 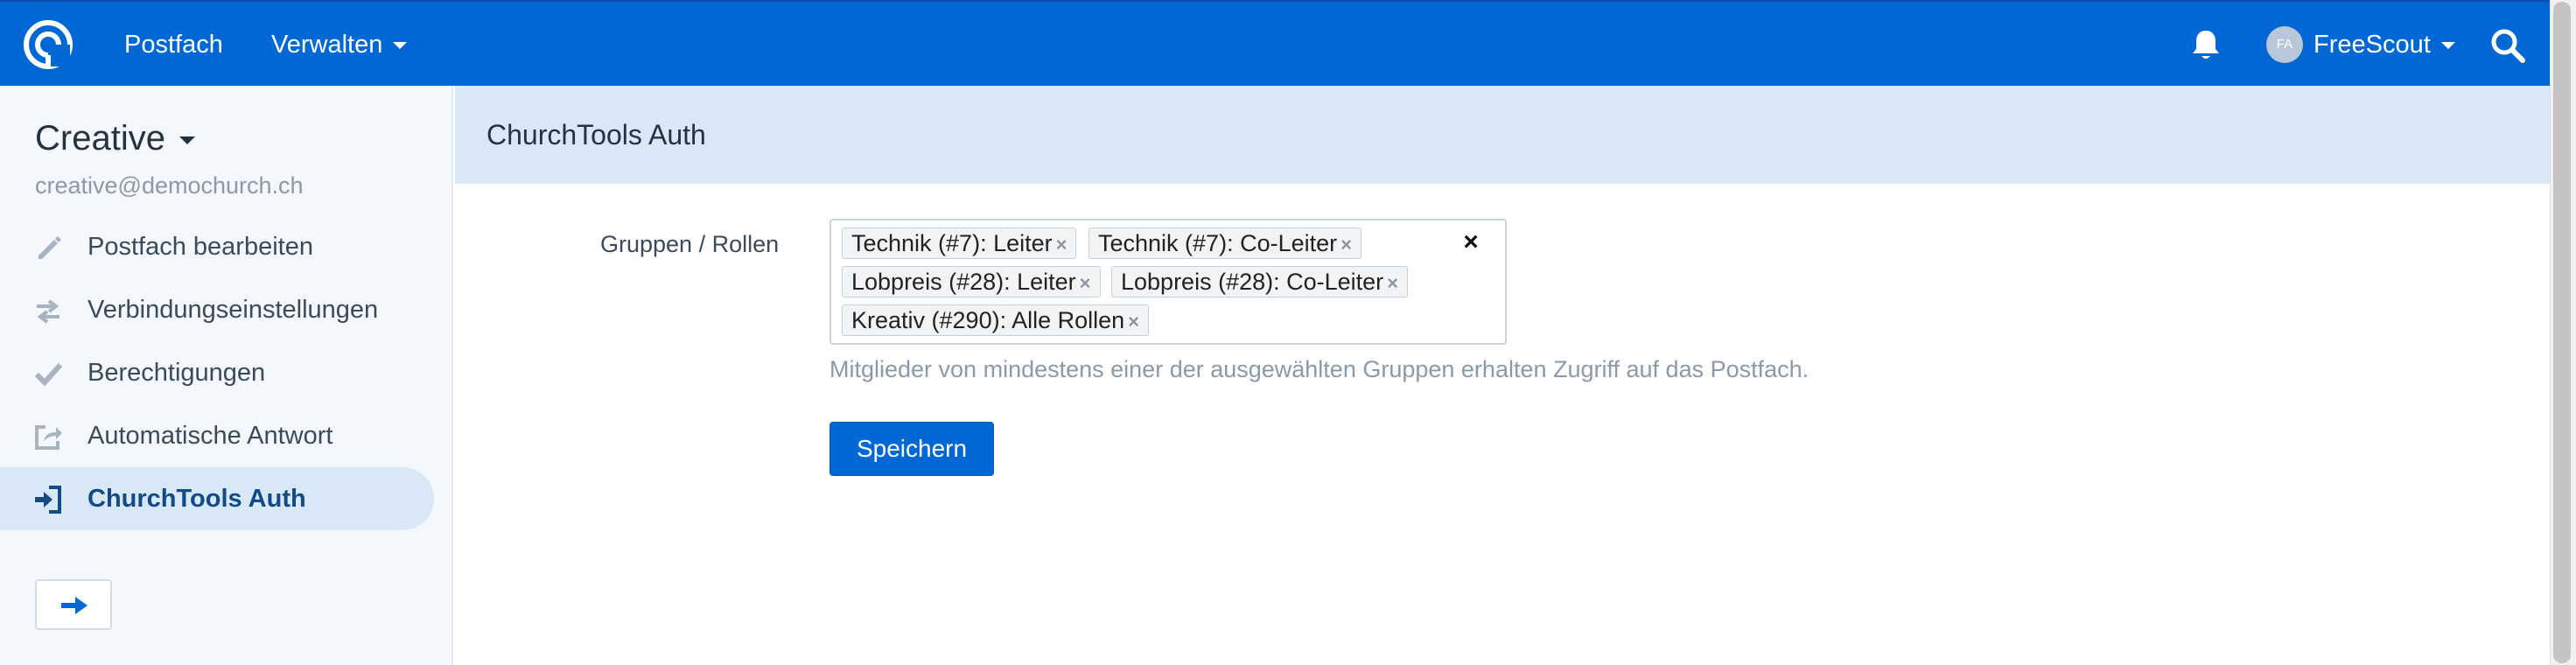 What do you see at coordinates (1502, 135) in the screenshot?
I see `section-header: ChurchTools Auth` at bounding box center [1502, 135].